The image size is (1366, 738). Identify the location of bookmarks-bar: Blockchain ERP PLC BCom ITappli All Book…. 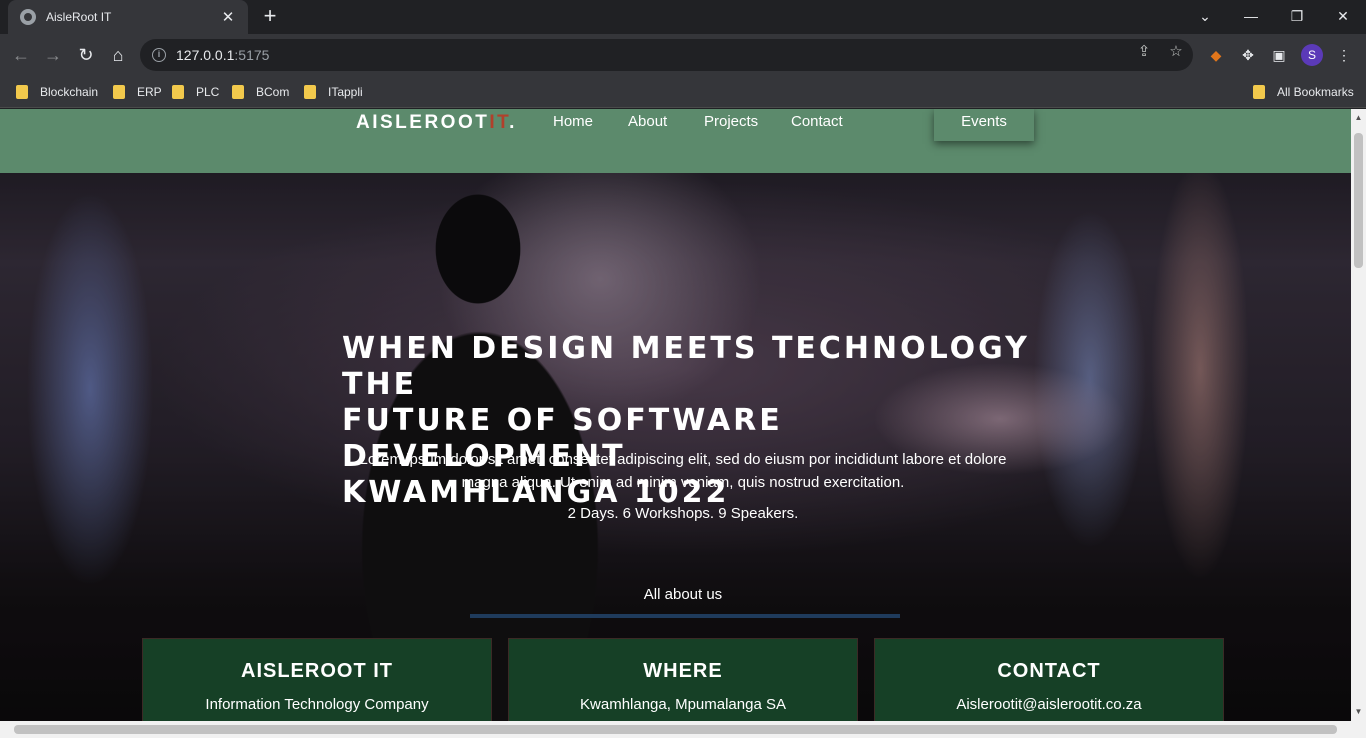
(683, 92).